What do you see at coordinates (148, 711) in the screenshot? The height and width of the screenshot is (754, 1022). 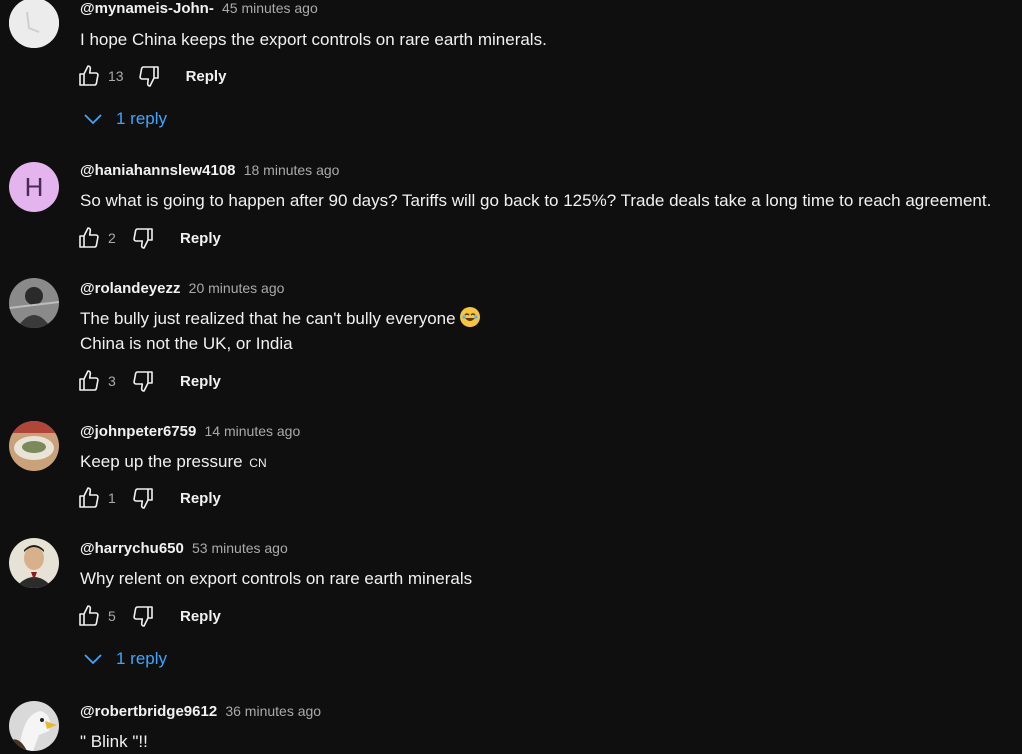 I see `author-name: @robertbridge9612` at bounding box center [148, 711].